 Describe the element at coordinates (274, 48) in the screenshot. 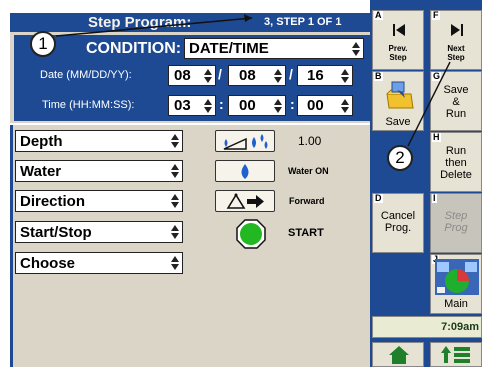

I see `condition-select: DATE/TIME` at that location.